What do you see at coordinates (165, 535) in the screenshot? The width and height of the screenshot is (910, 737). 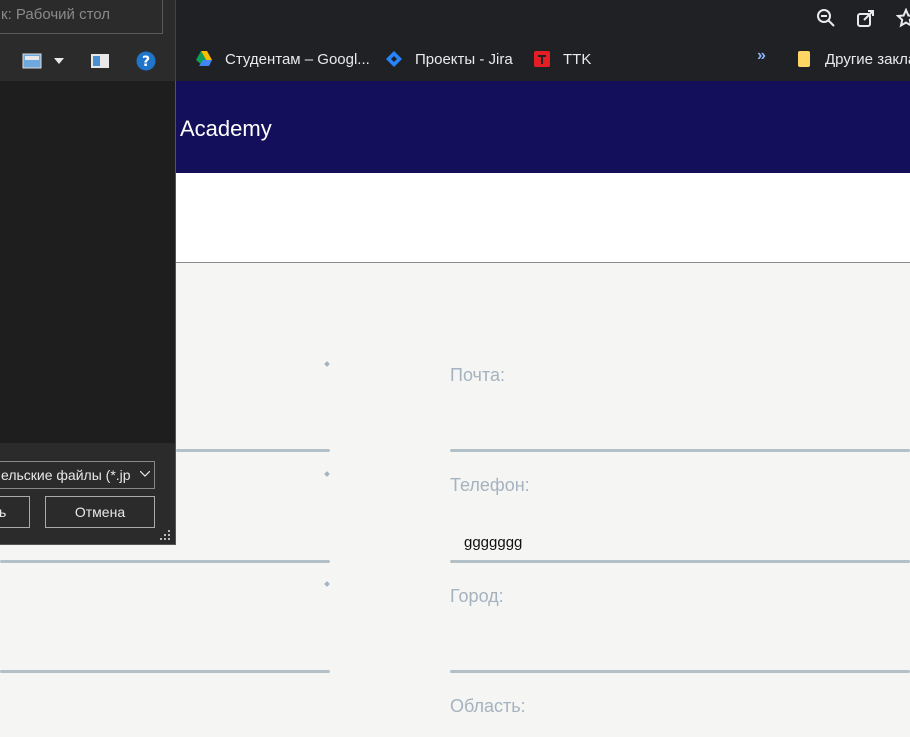 I see `resize-grip-icon` at bounding box center [165, 535].